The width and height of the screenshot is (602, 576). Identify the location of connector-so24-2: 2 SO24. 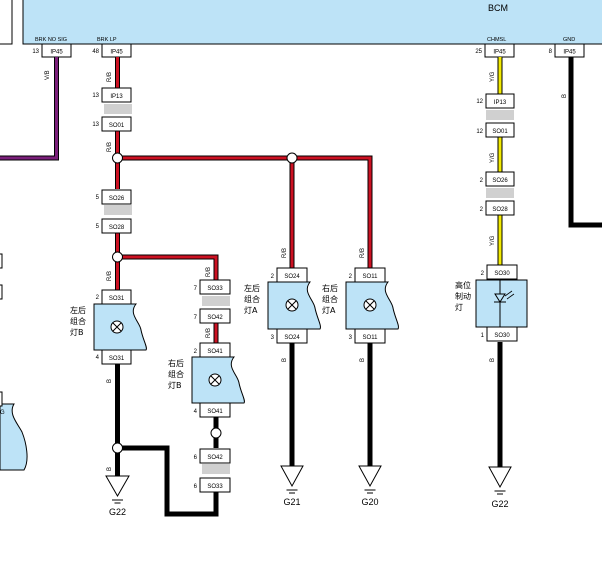
(289, 275).